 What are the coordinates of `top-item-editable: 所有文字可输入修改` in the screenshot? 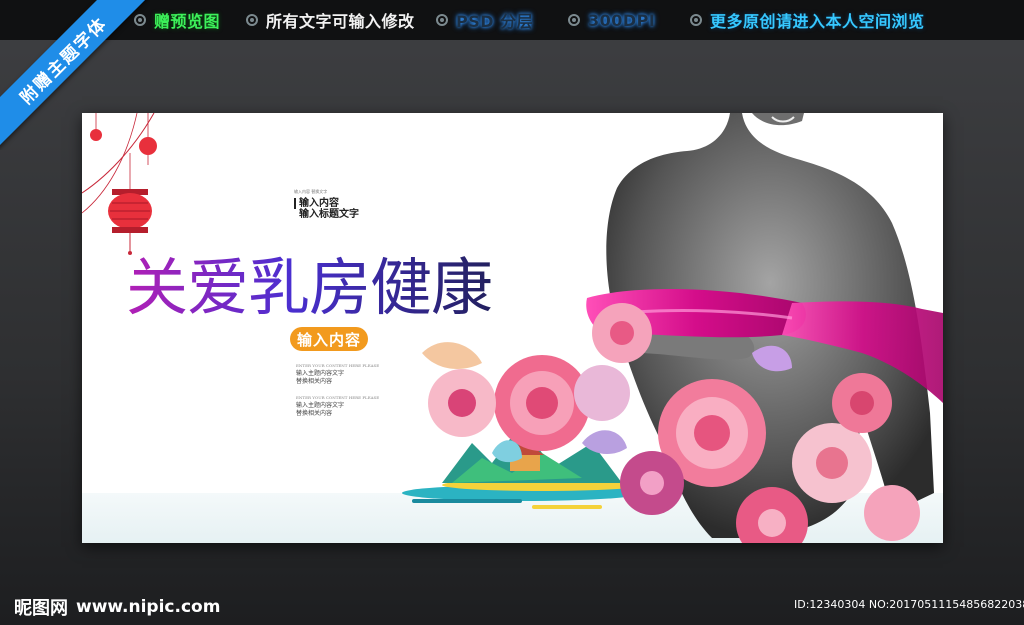 It's located at (330, 20).